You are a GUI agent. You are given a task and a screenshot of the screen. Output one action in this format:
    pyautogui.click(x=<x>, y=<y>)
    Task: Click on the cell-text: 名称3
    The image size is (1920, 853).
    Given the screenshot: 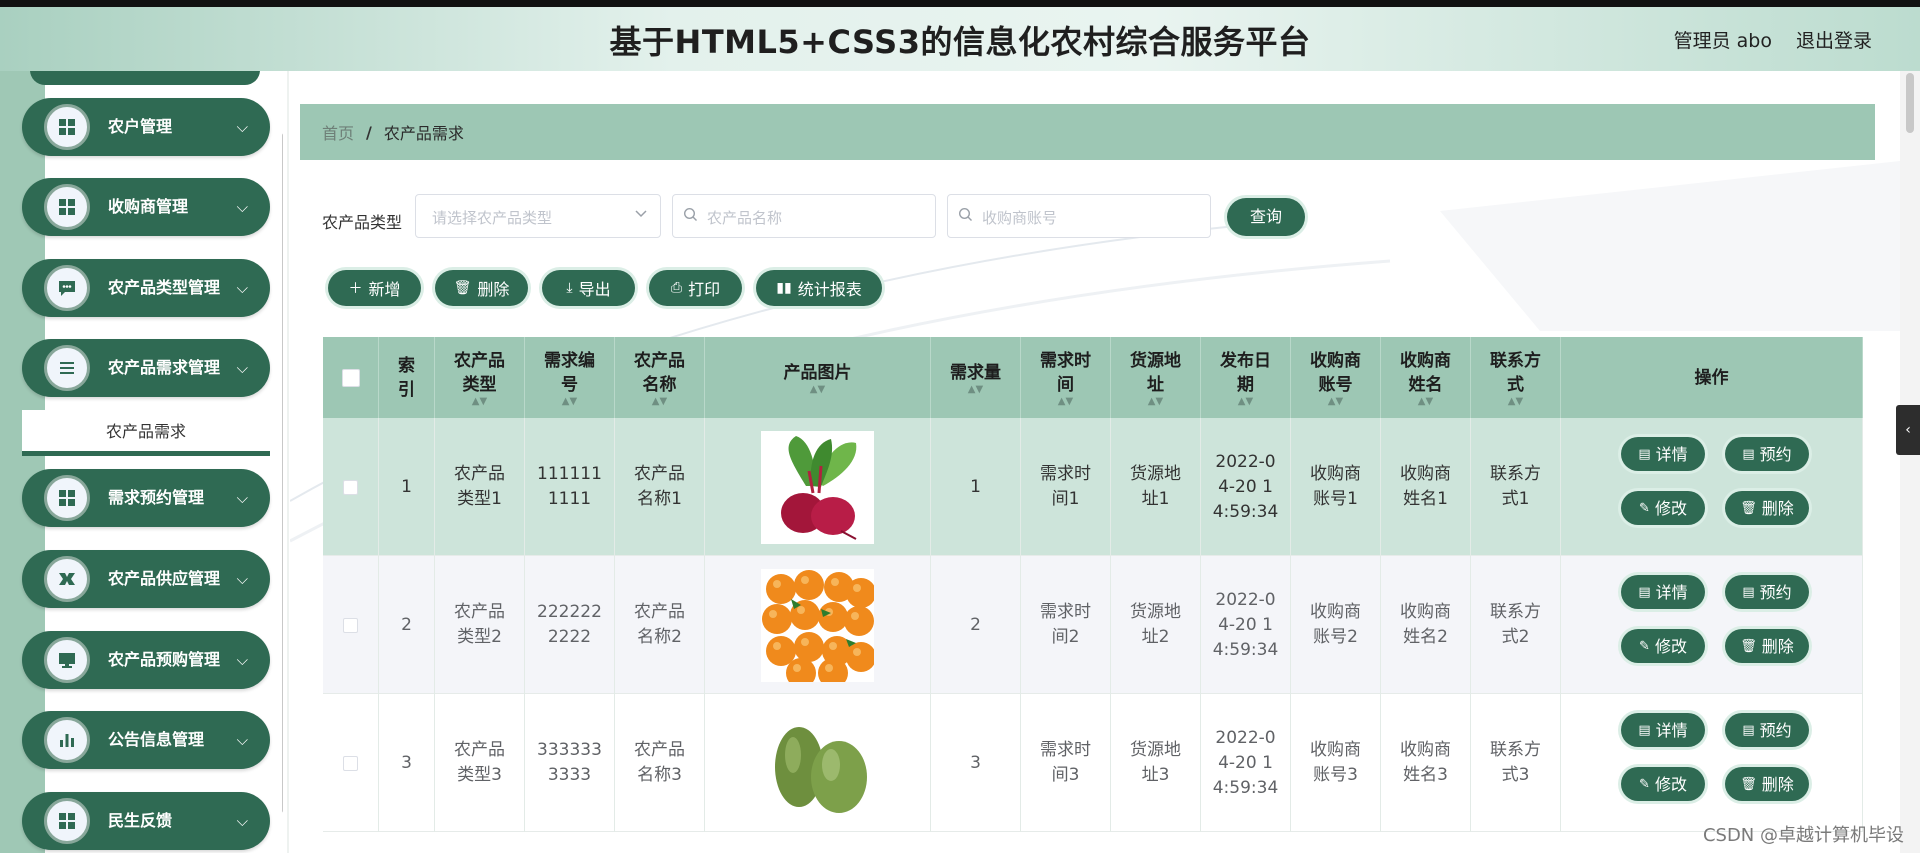 What is the action you would take?
    pyautogui.click(x=659, y=775)
    